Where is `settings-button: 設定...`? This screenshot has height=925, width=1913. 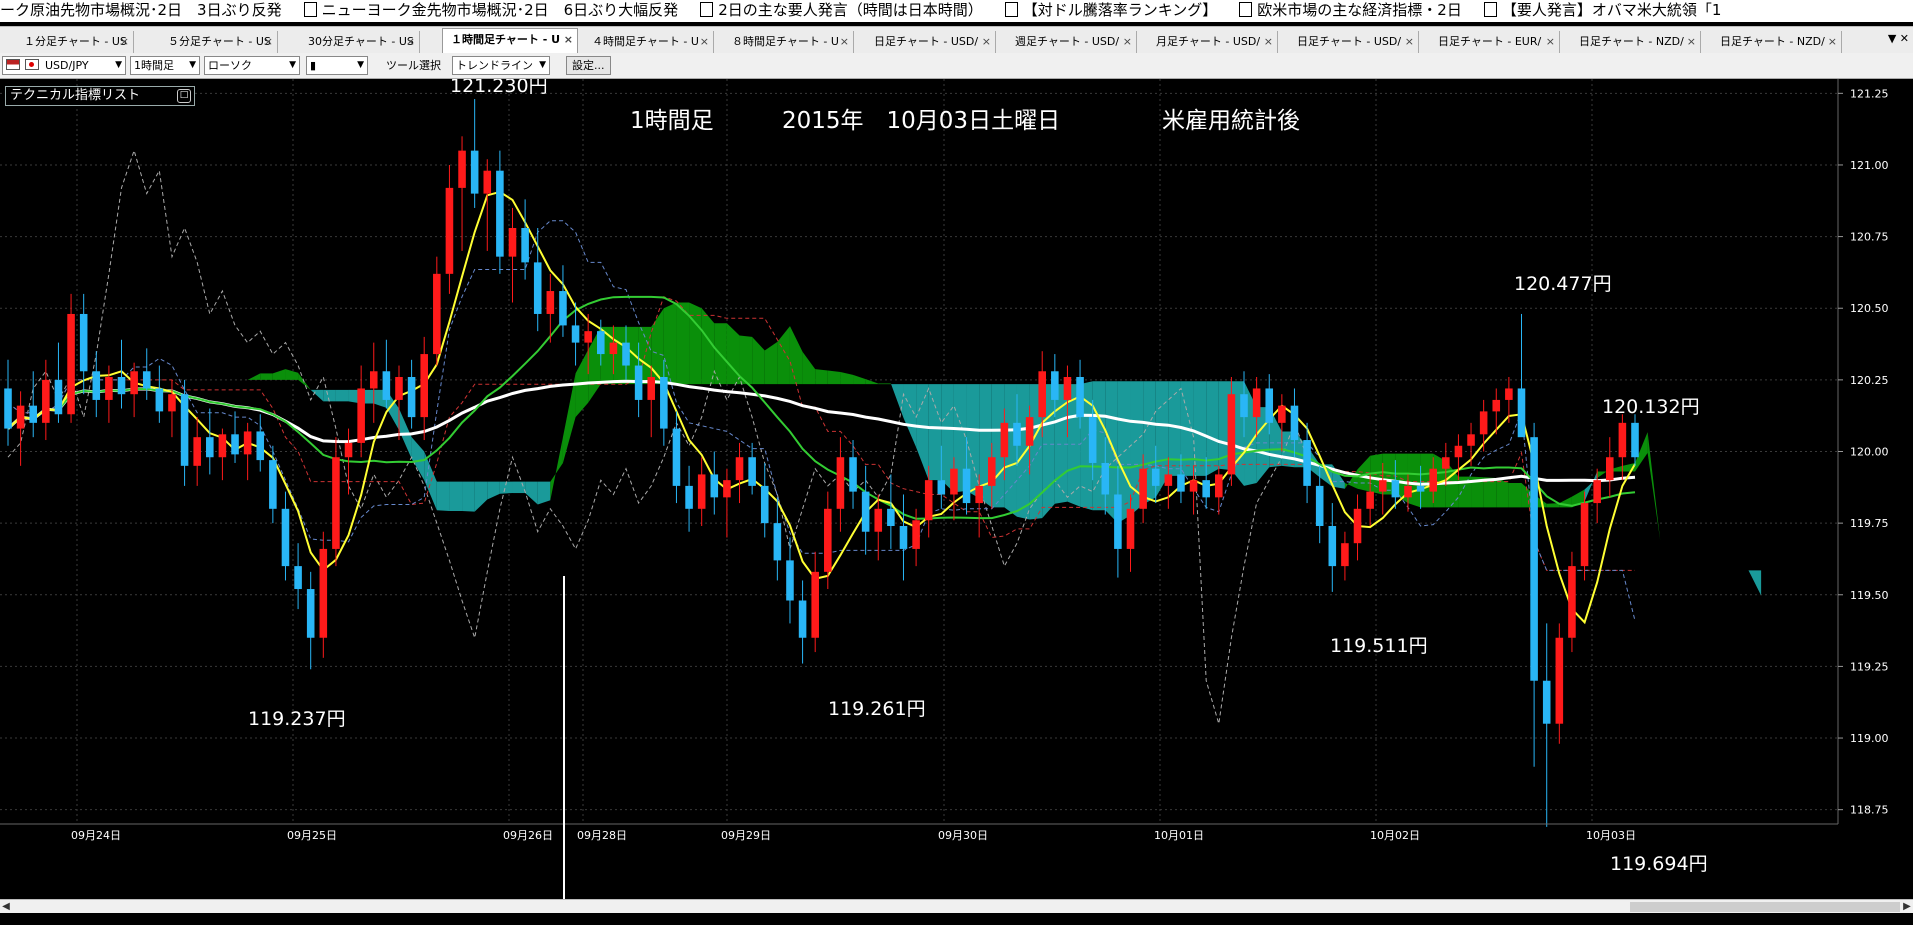 settings-button: 設定... is located at coordinates (588, 65).